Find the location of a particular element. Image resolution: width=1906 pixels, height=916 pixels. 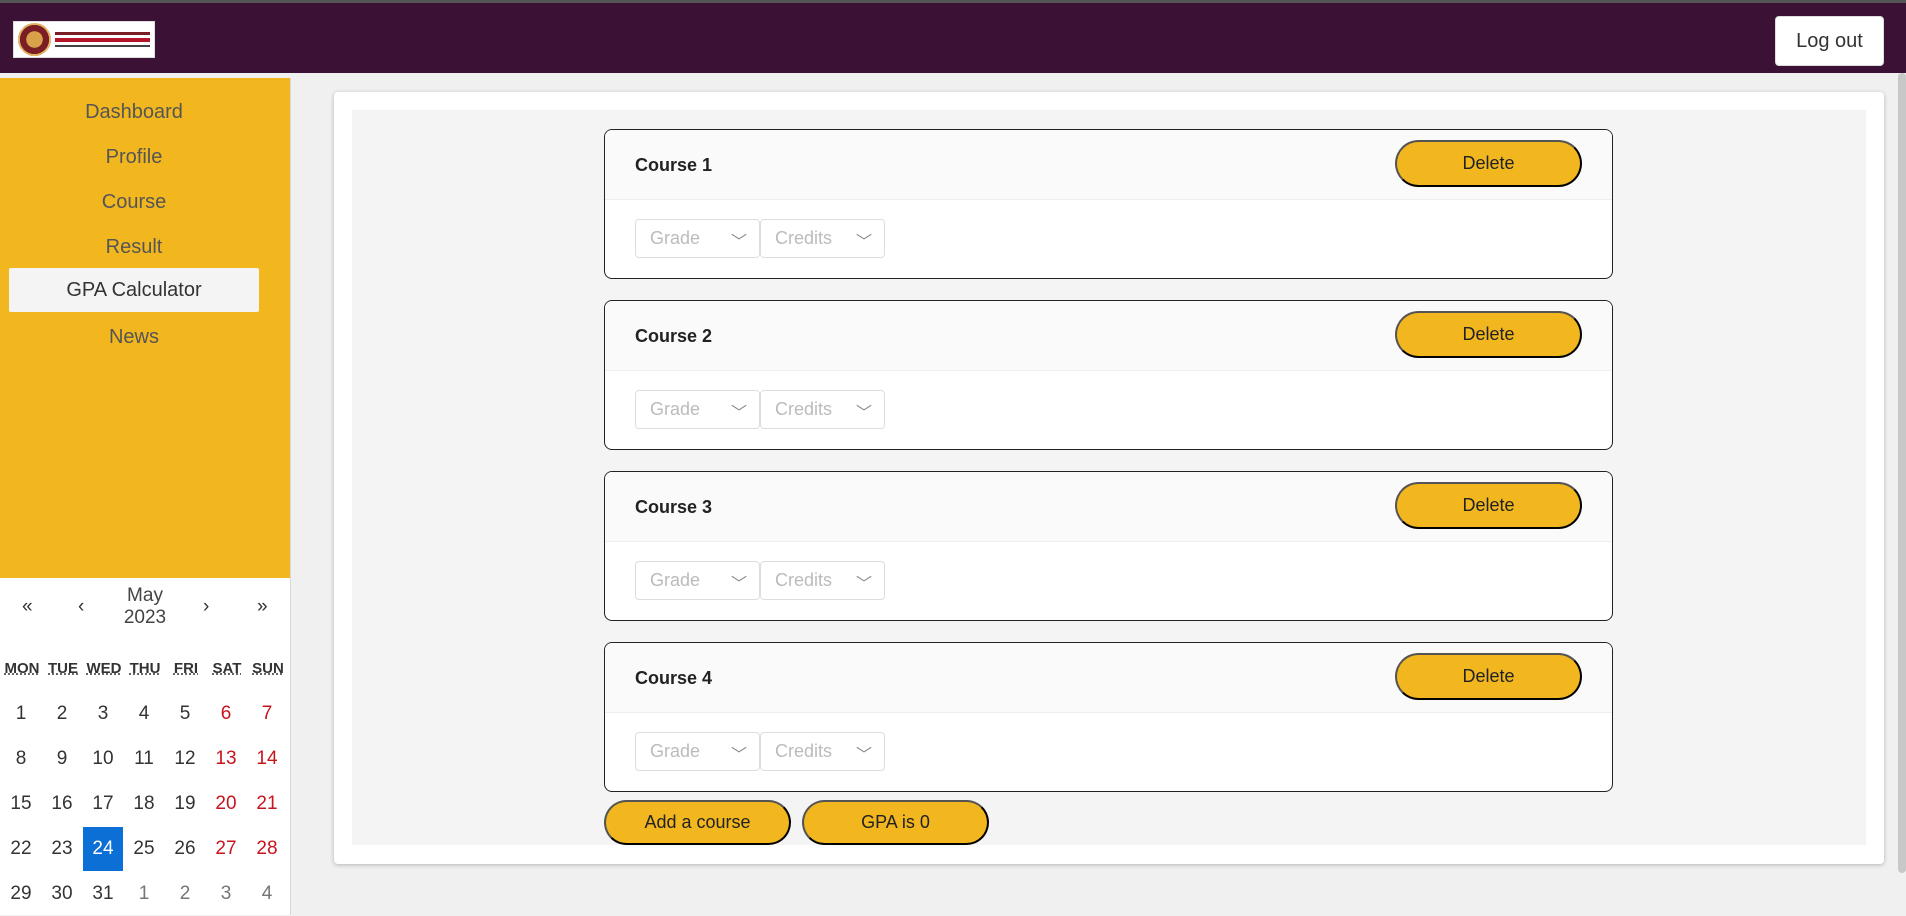

sidebar-item-gpa-calculator: GPA Calculator is located at coordinates (134, 290).